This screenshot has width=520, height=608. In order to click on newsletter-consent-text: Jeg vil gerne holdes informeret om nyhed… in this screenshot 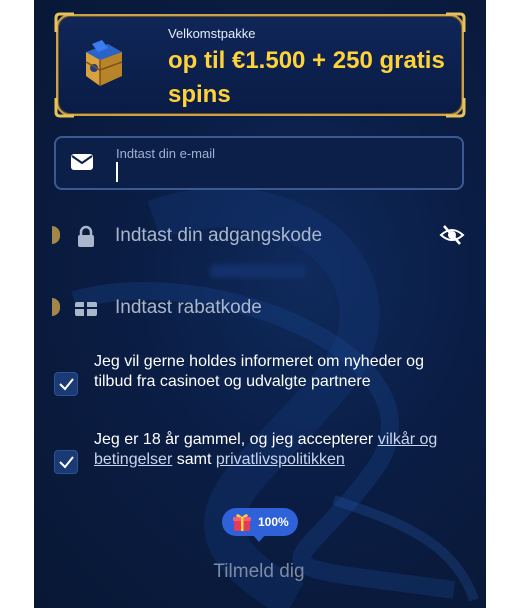, I will do `click(259, 371)`.